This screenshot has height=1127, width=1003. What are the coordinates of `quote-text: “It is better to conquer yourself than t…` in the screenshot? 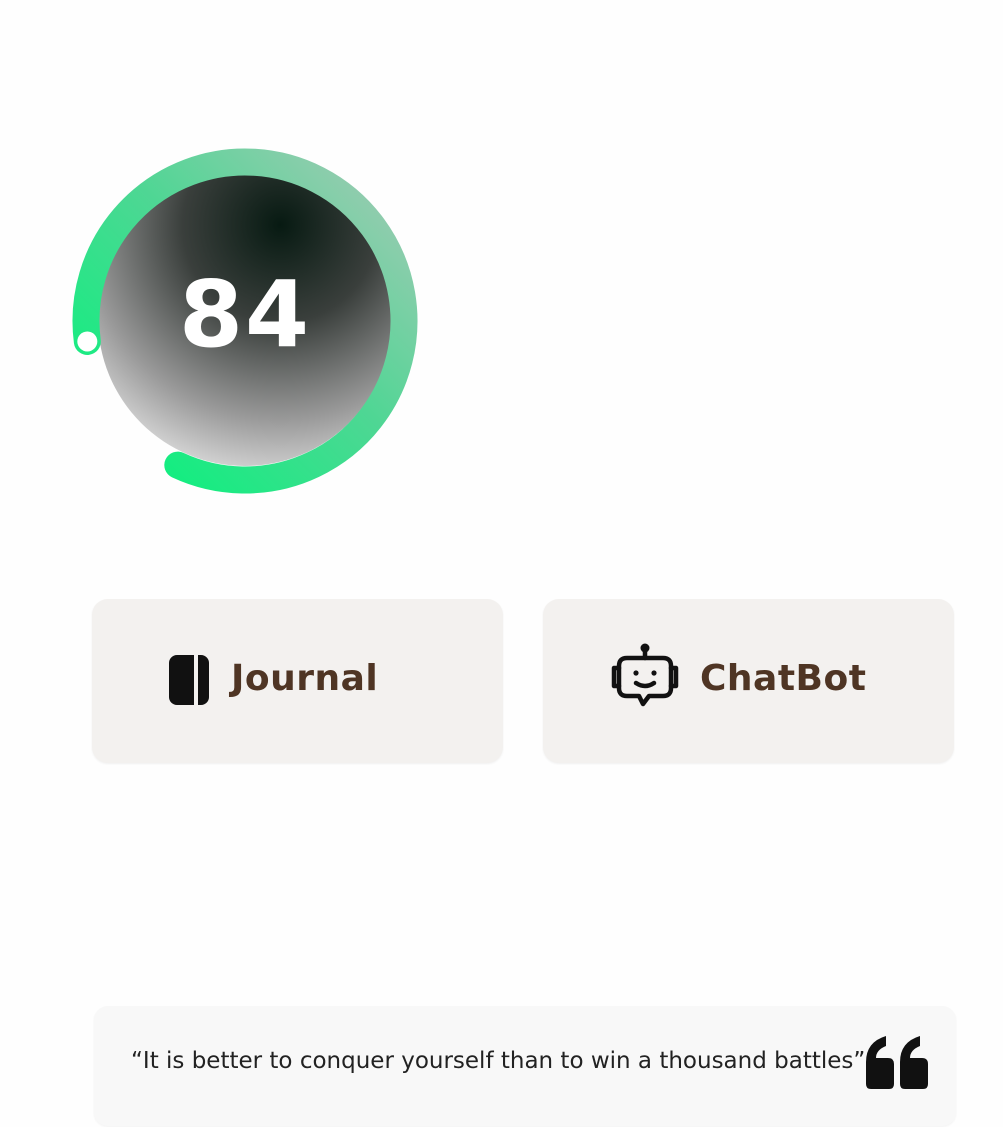 It's located at (498, 1061).